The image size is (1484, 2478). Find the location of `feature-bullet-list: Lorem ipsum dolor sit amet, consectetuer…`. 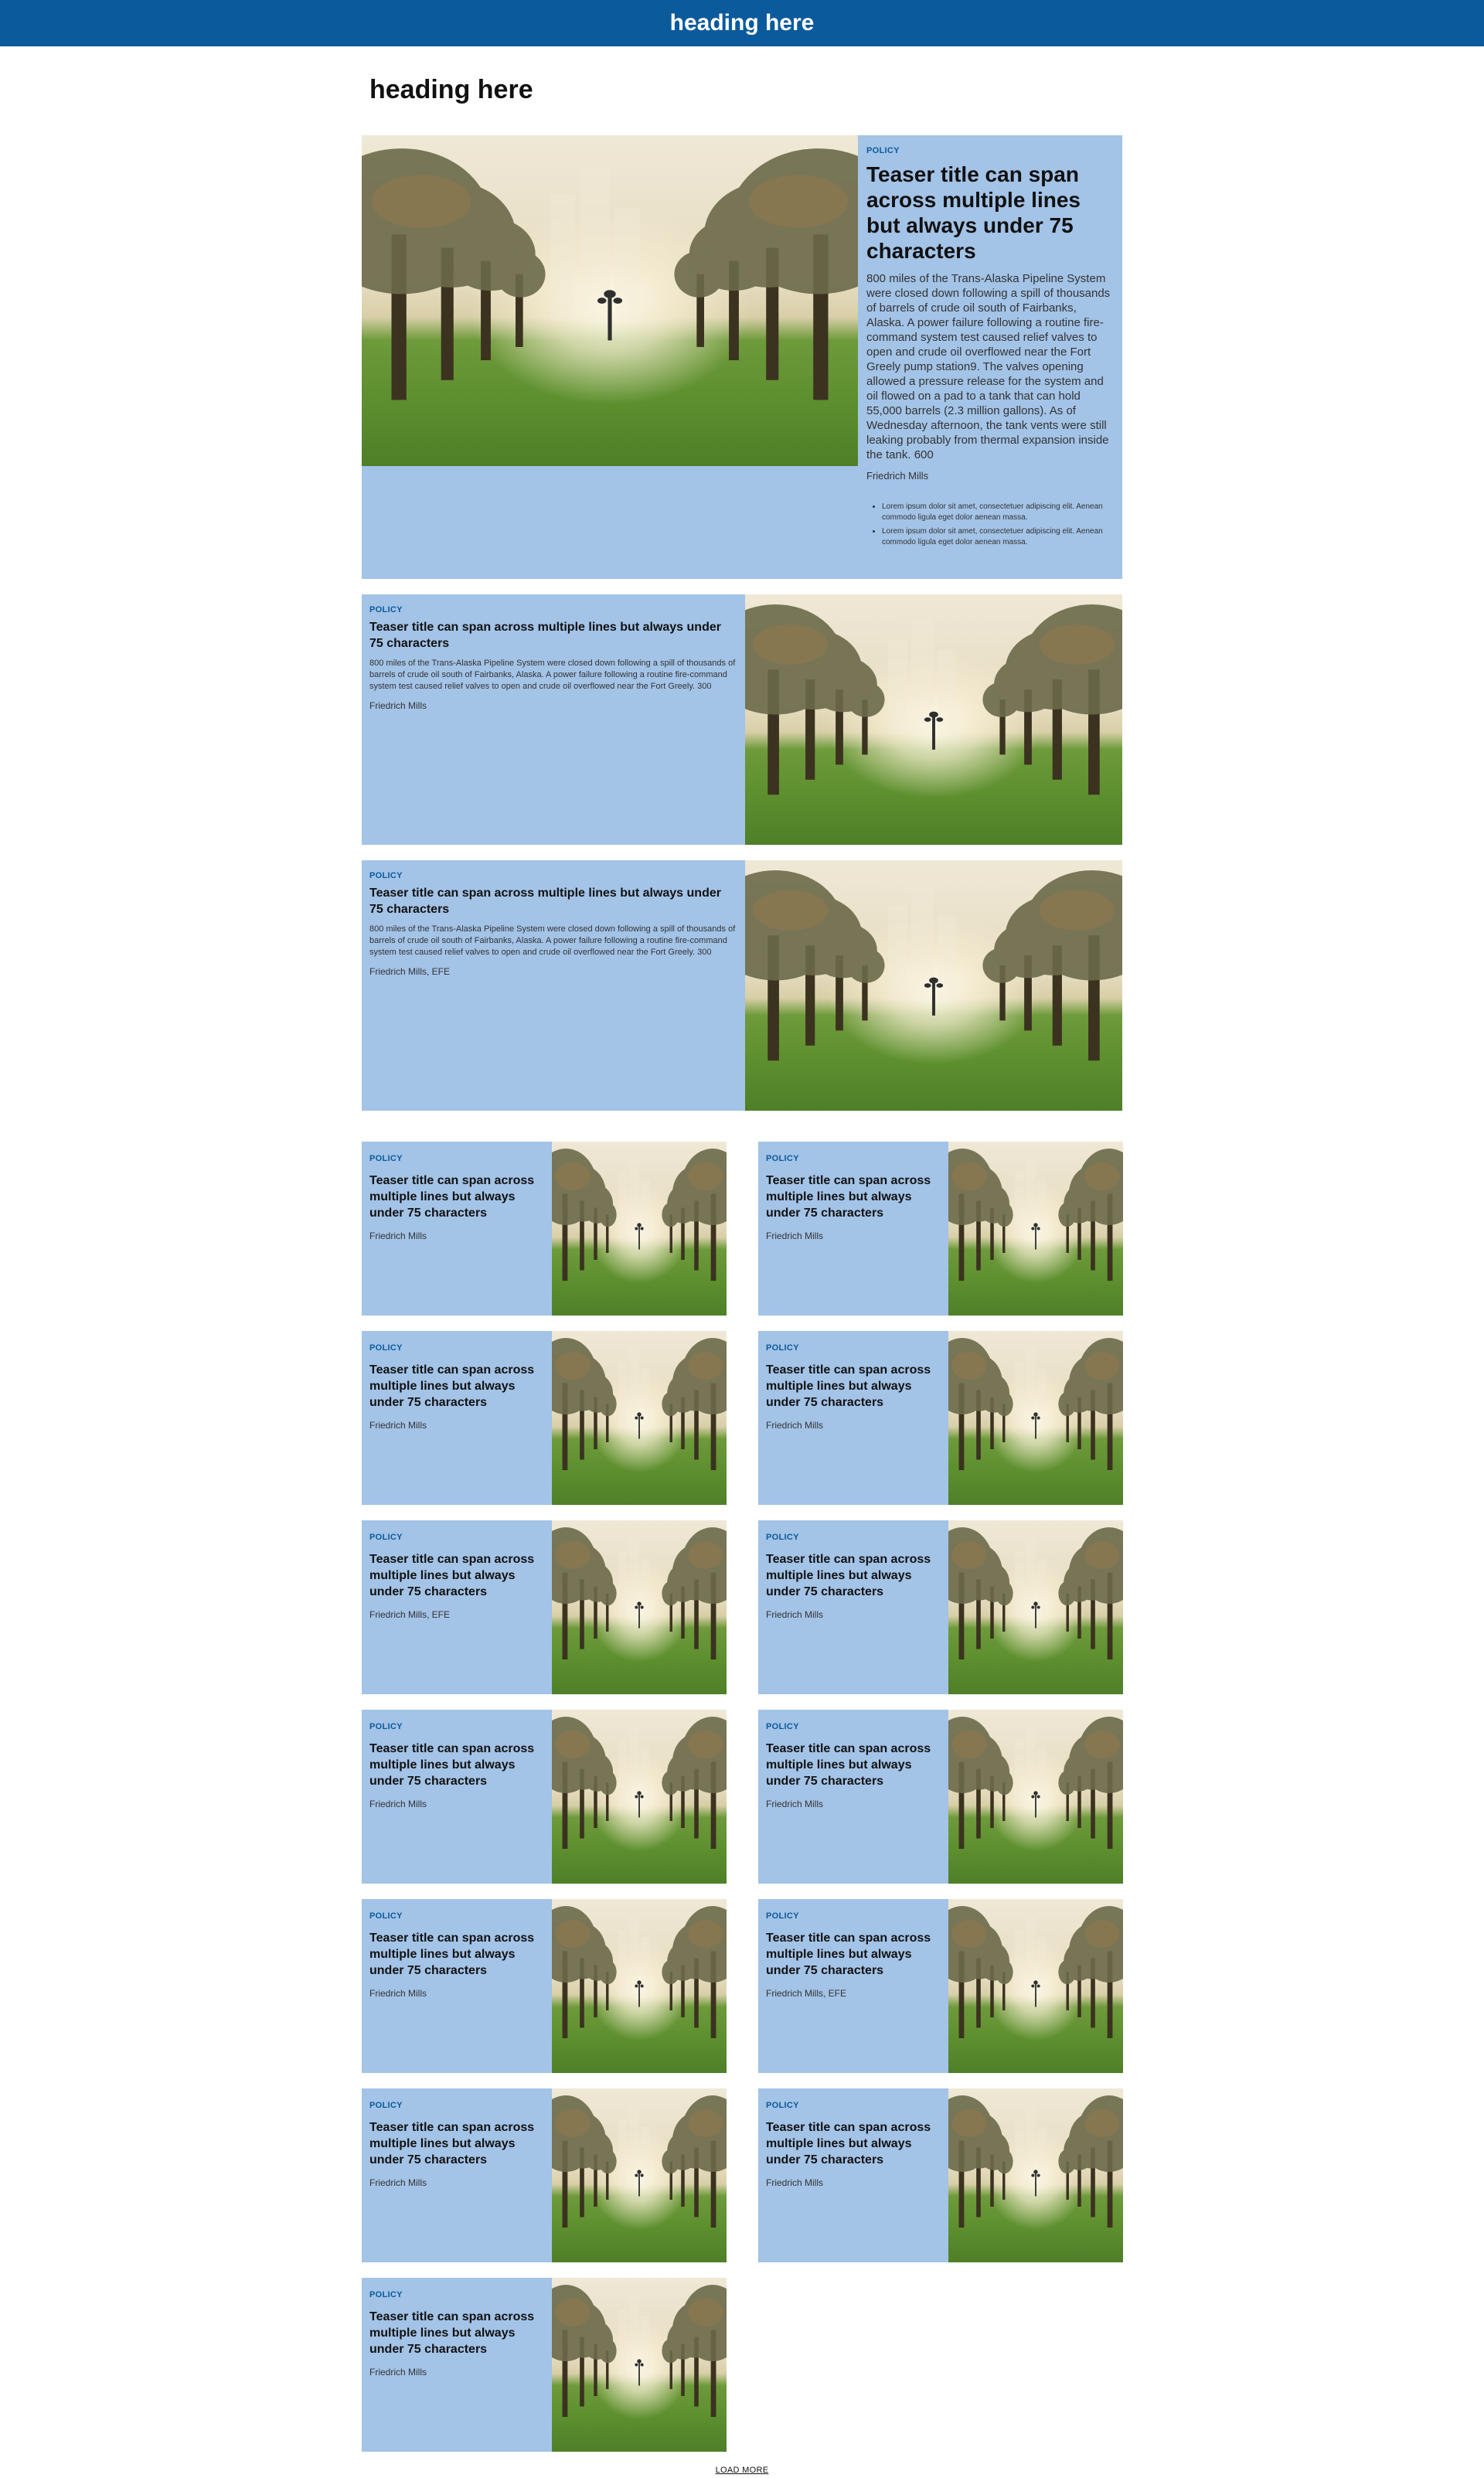

feature-bullet-list: Lorem ipsum dolor sit amet, consectetuer… is located at coordinates (990, 525).